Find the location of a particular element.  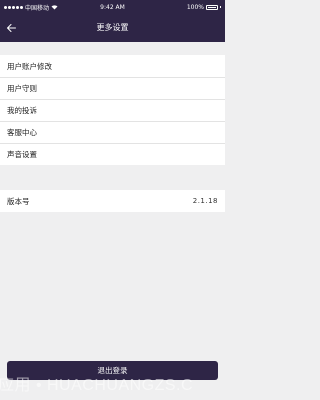

settings-item-label: 用户守则 is located at coordinates (22, 88).